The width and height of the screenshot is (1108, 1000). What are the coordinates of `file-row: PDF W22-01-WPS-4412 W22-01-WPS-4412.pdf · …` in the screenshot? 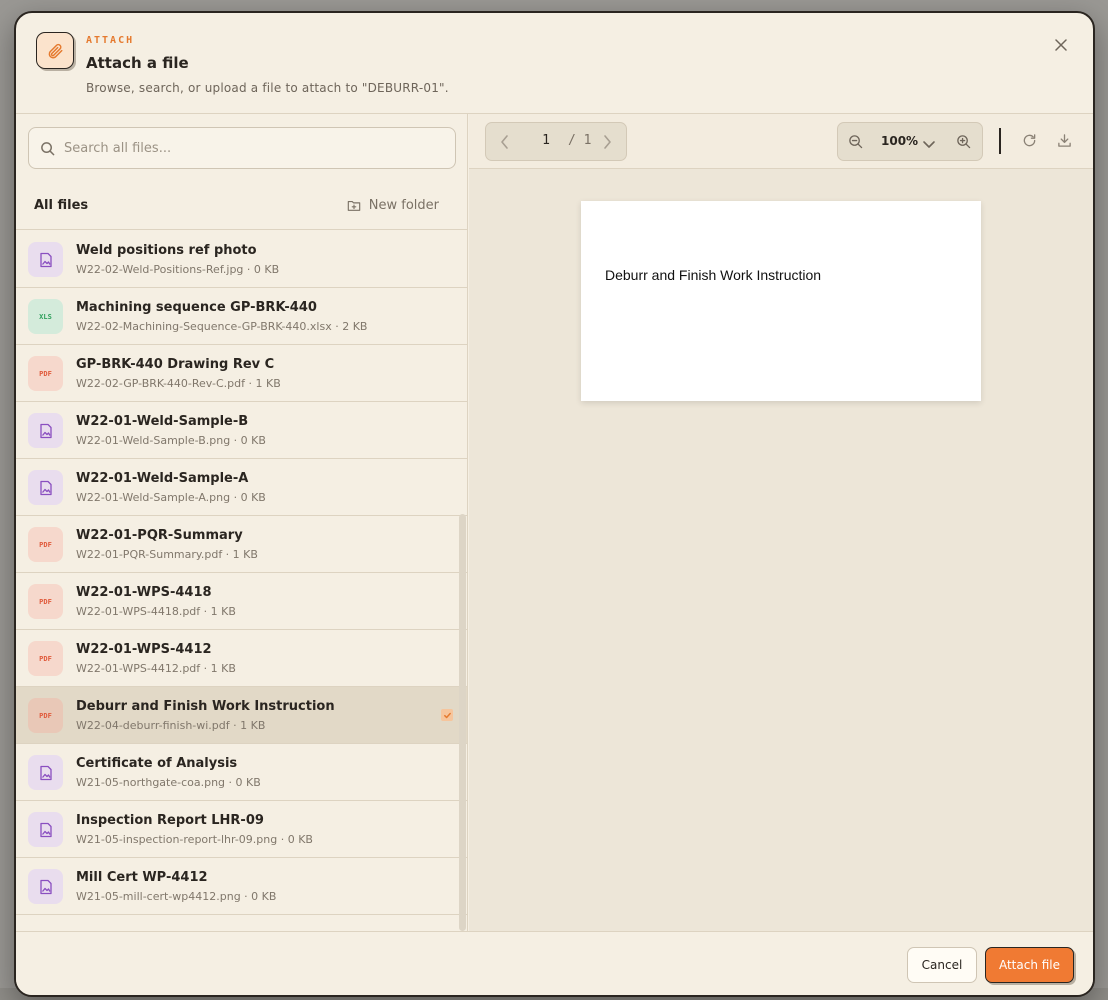 It's located at (241, 658).